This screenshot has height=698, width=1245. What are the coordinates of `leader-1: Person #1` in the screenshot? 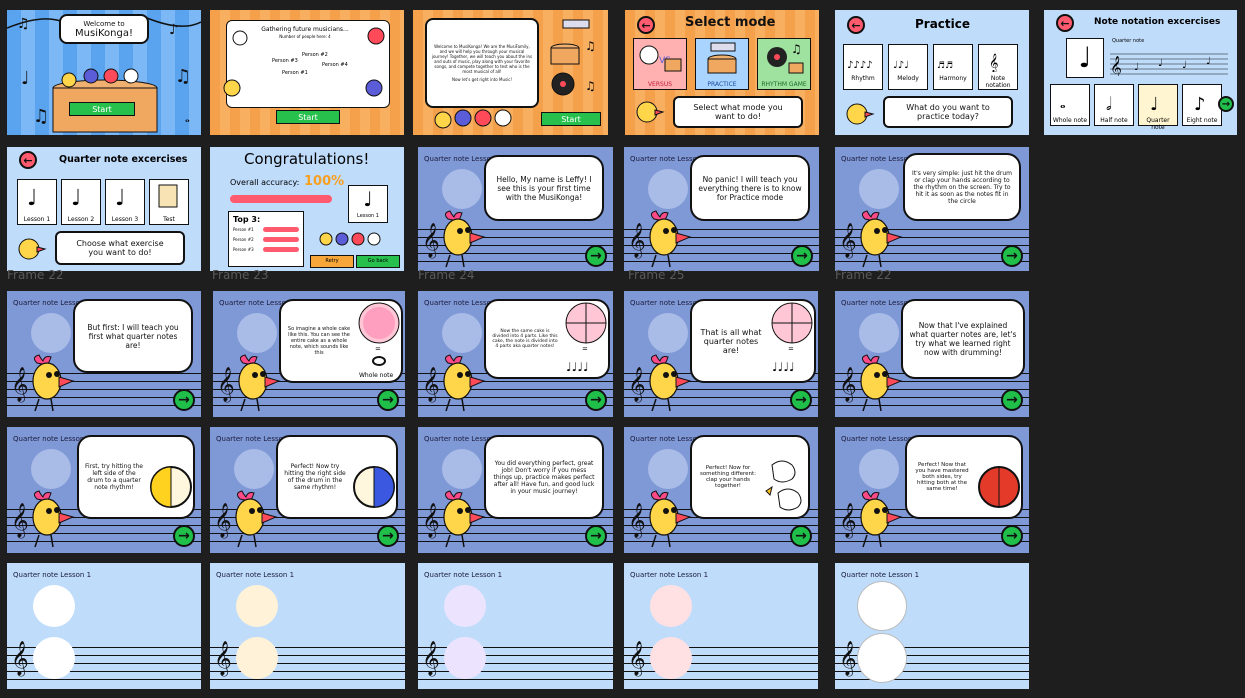 It's located at (243, 229).